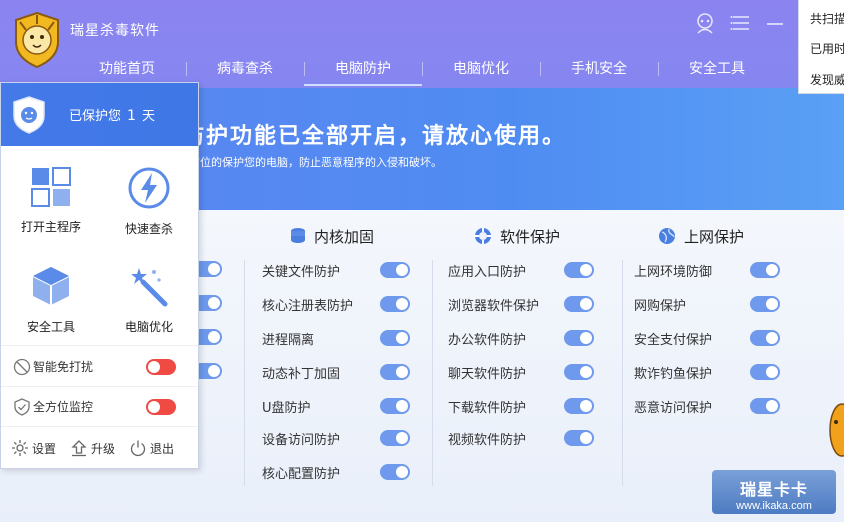 This screenshot has height=522, width=844. I want to click on protect-days-count: 1, so click(131, 116).